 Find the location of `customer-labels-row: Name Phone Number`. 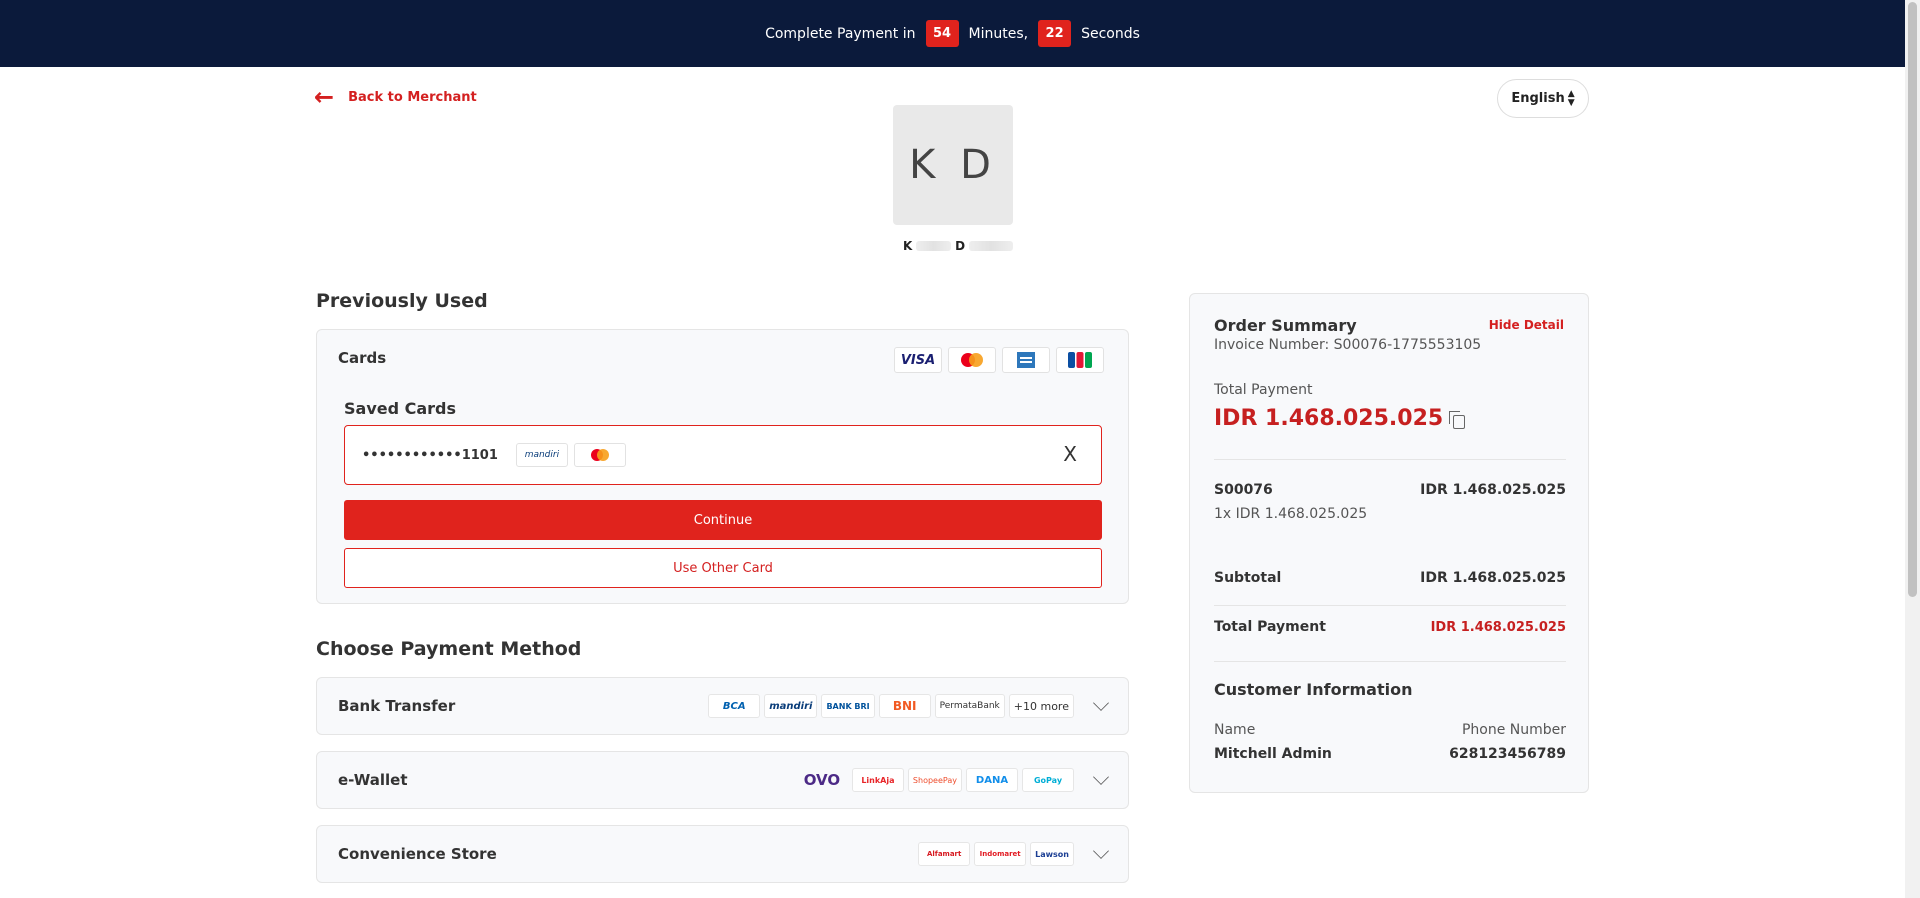

customer-labels-row: Name Phone Number is located at coordinates (1390, 730).